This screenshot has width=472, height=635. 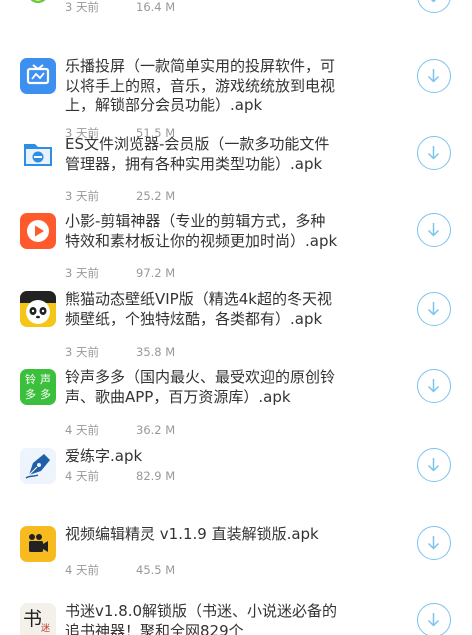 What do you see at coordinates (202, 154) in the screenshot?
I see `item-title: ES文件浏览器-会员版（一款多功能文件管理器，拥有各种实用类型功能）.apk` at bounding box center [202, 154].